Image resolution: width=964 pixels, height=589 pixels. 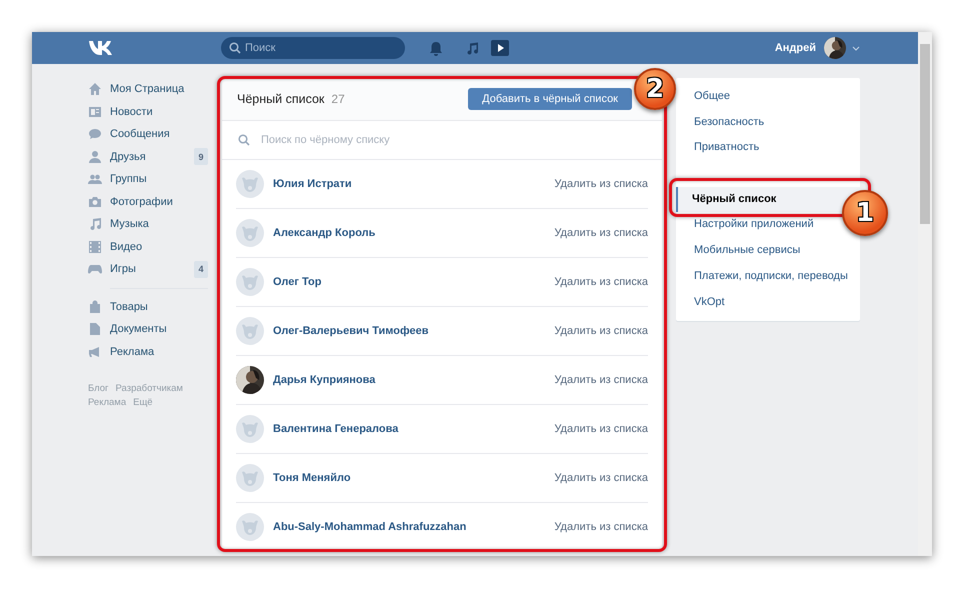 I want to click on settings-menu-item: Общее, so click(x=703, y=97).